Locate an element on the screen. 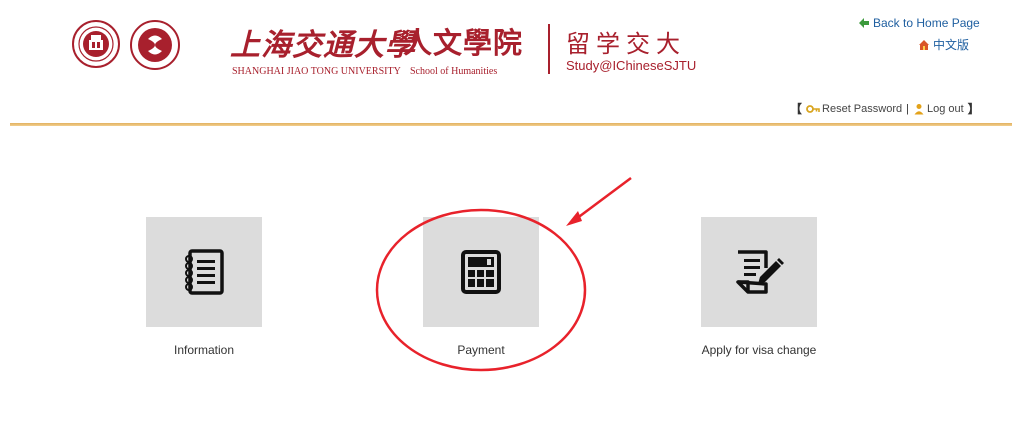 The image size is (1022, 432). information-tile is located at coordinates (204, 272).